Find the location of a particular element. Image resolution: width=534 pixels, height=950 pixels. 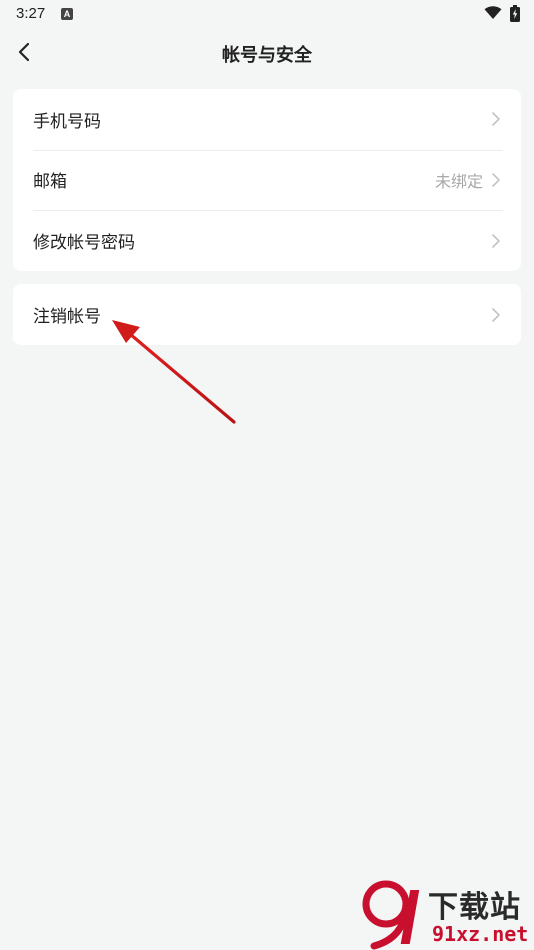

red-arrow-annotation is located at coordinates (174, 372).